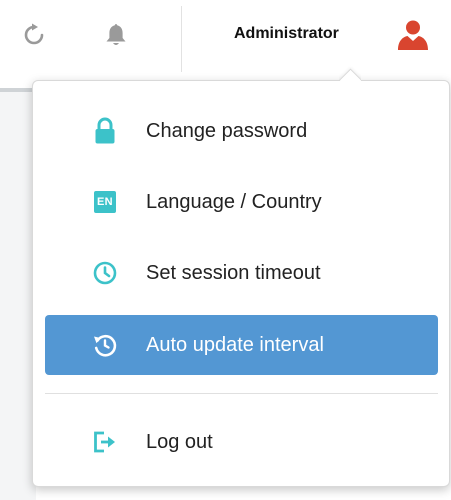 This screenshot has height=500, width=451. Describe the element at coordinates (233, 272) in the screenshot. I see `menu-item-label: Set session timeout` at that location.